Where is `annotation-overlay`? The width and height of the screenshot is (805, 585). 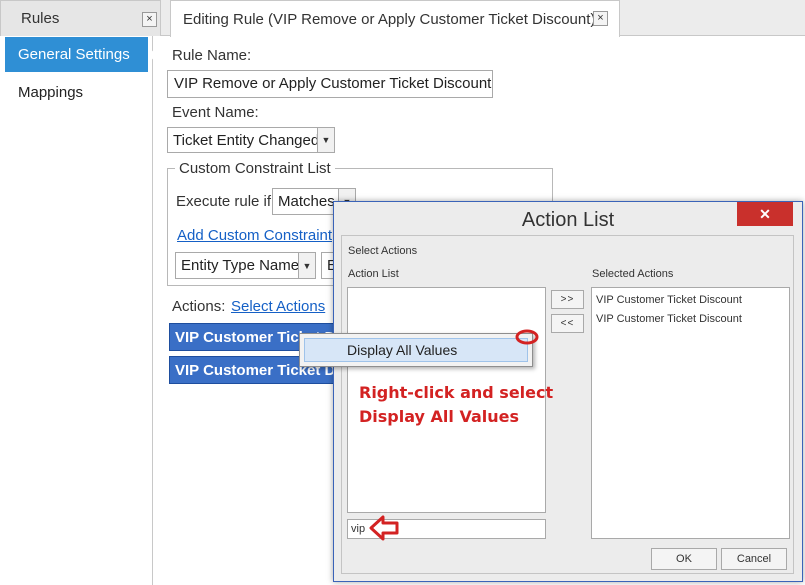
annotation-overlay is located at coordinates (454, 435).